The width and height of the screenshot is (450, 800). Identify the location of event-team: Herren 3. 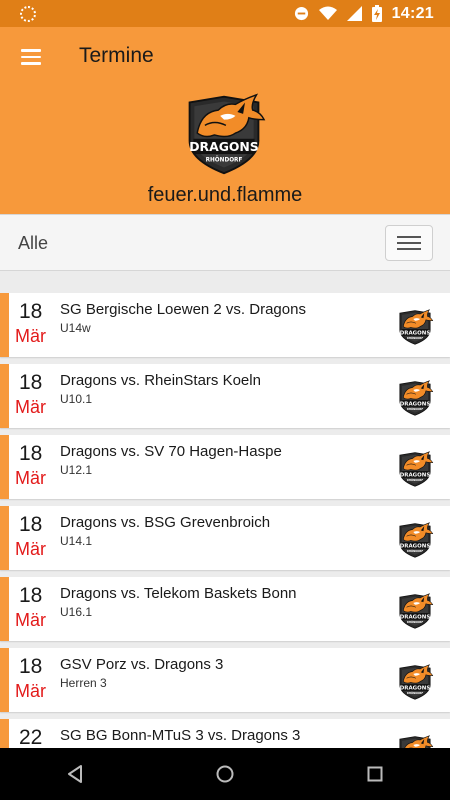
(83, 683).